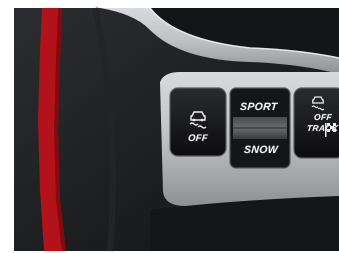  What do you see at coordinates (261, 150) in the screenshot?
I see `snow-label: SNOW` at bounding box center [261, 150].